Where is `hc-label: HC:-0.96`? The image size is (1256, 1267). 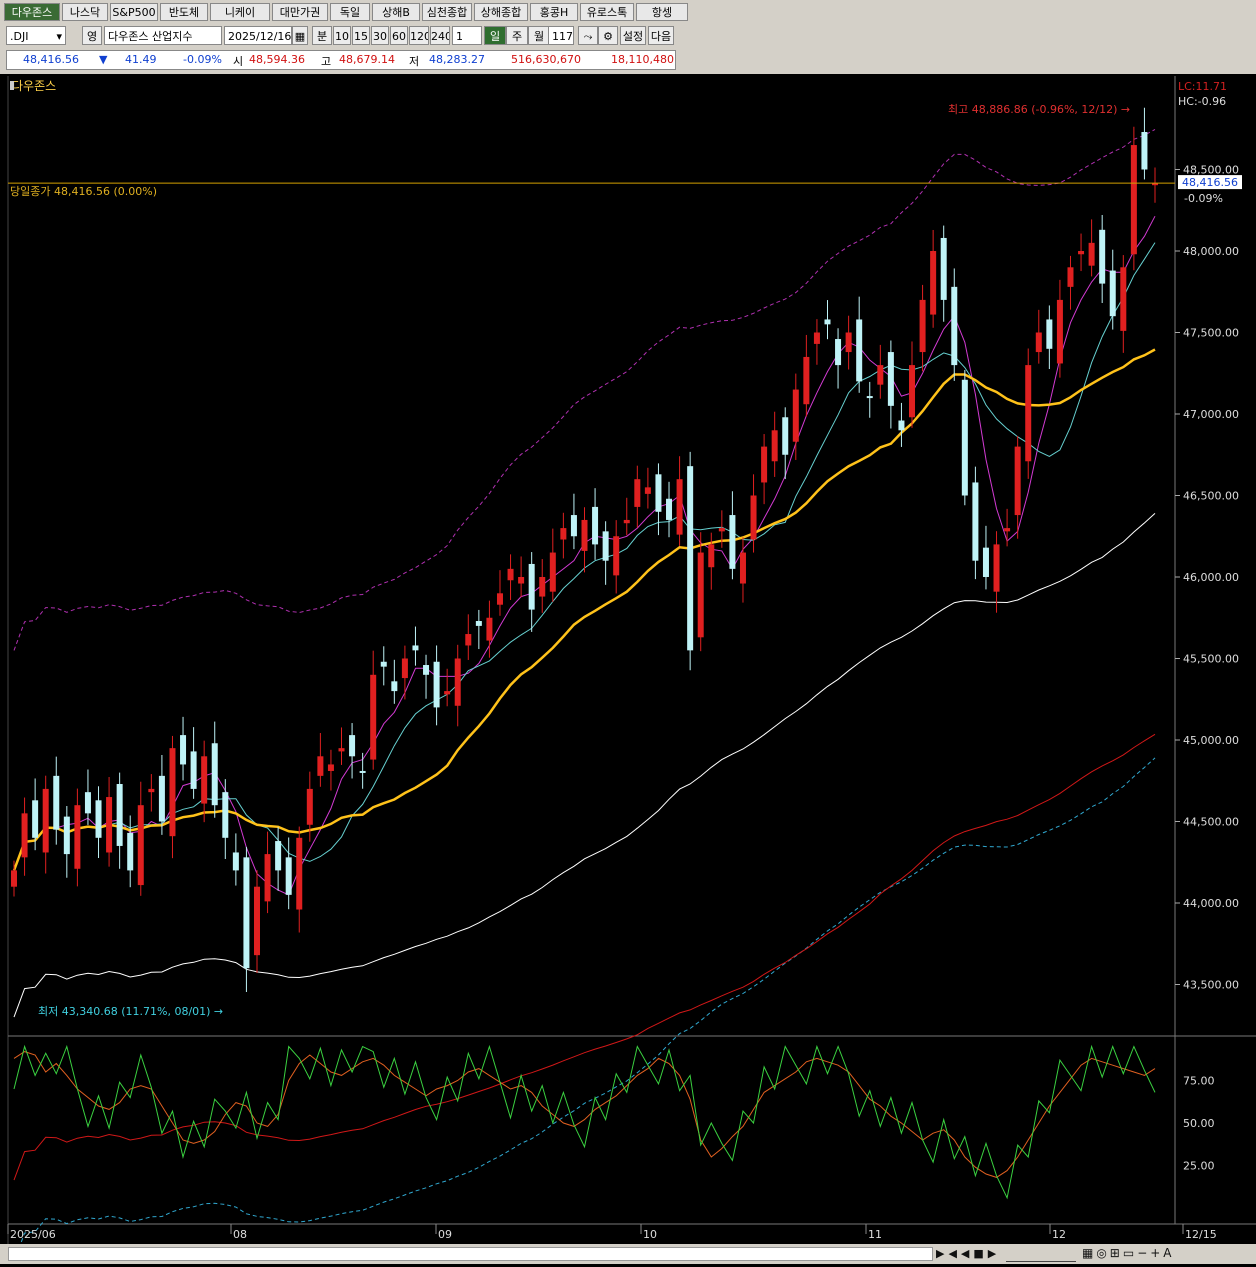 hc-label: HC:-0.96 is located at coordinates (1202, 101).